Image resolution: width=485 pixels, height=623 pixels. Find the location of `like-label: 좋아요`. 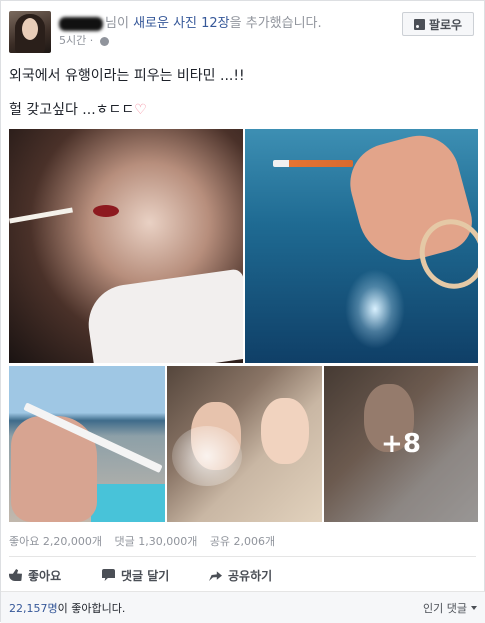

like-label: 좋아요 is located at coordinates (45, 575).